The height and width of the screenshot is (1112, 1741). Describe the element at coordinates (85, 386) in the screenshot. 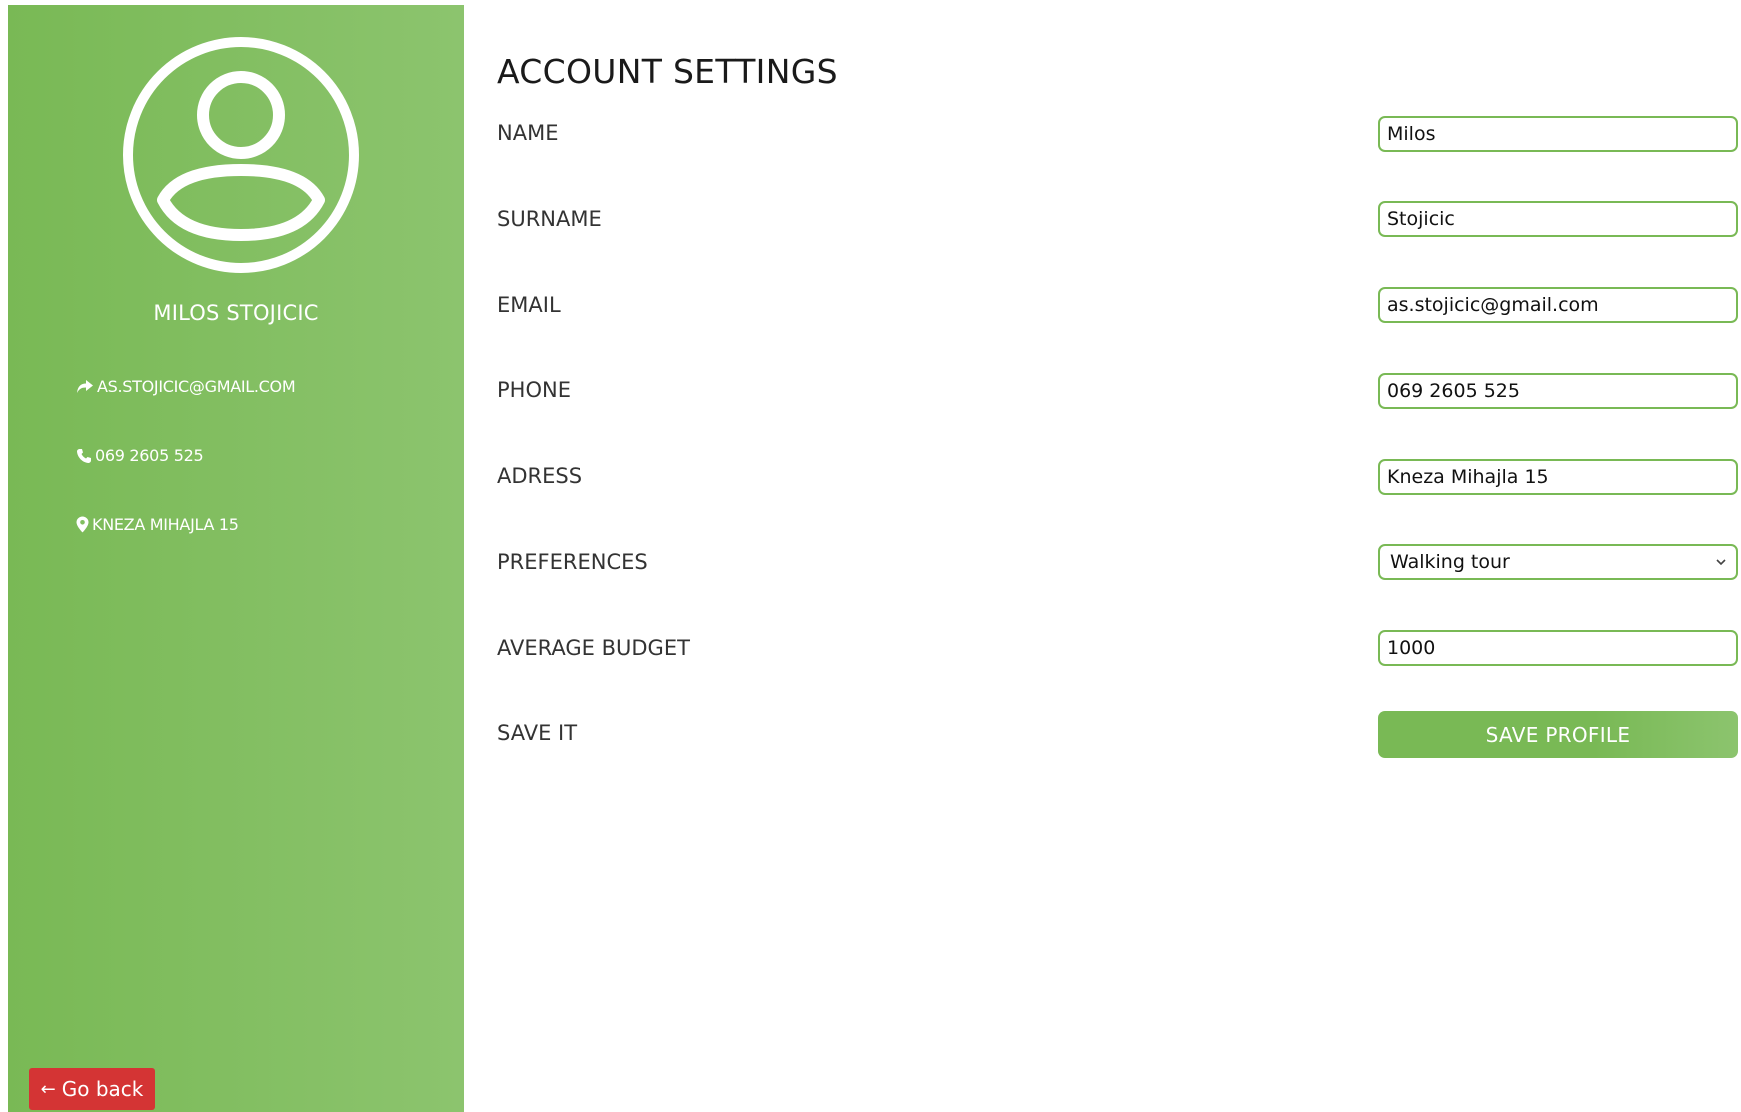

I see `share-arrow-icon` at that location.